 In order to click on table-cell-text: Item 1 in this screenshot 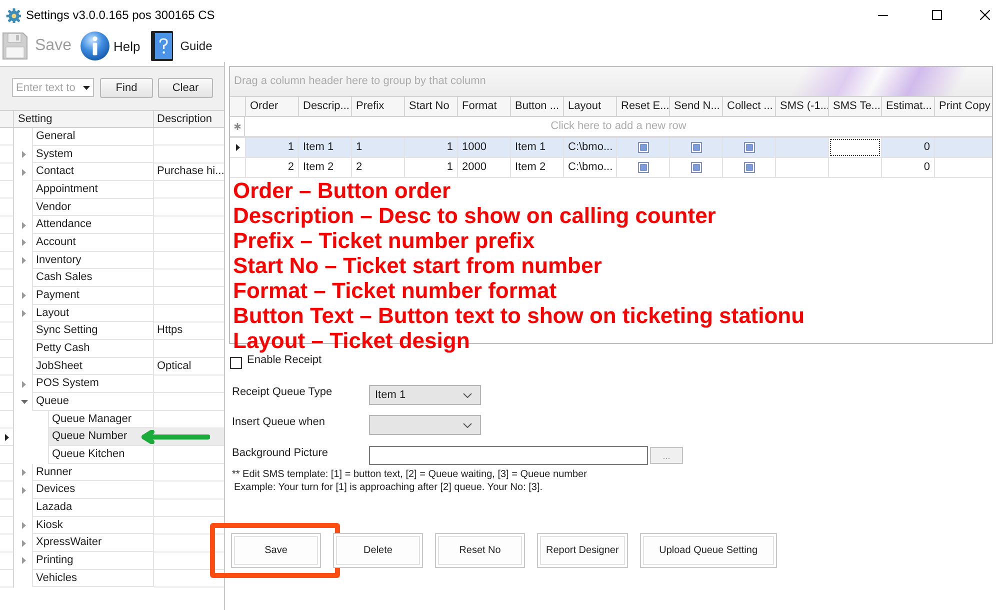, I will do `click(530, 147)`.